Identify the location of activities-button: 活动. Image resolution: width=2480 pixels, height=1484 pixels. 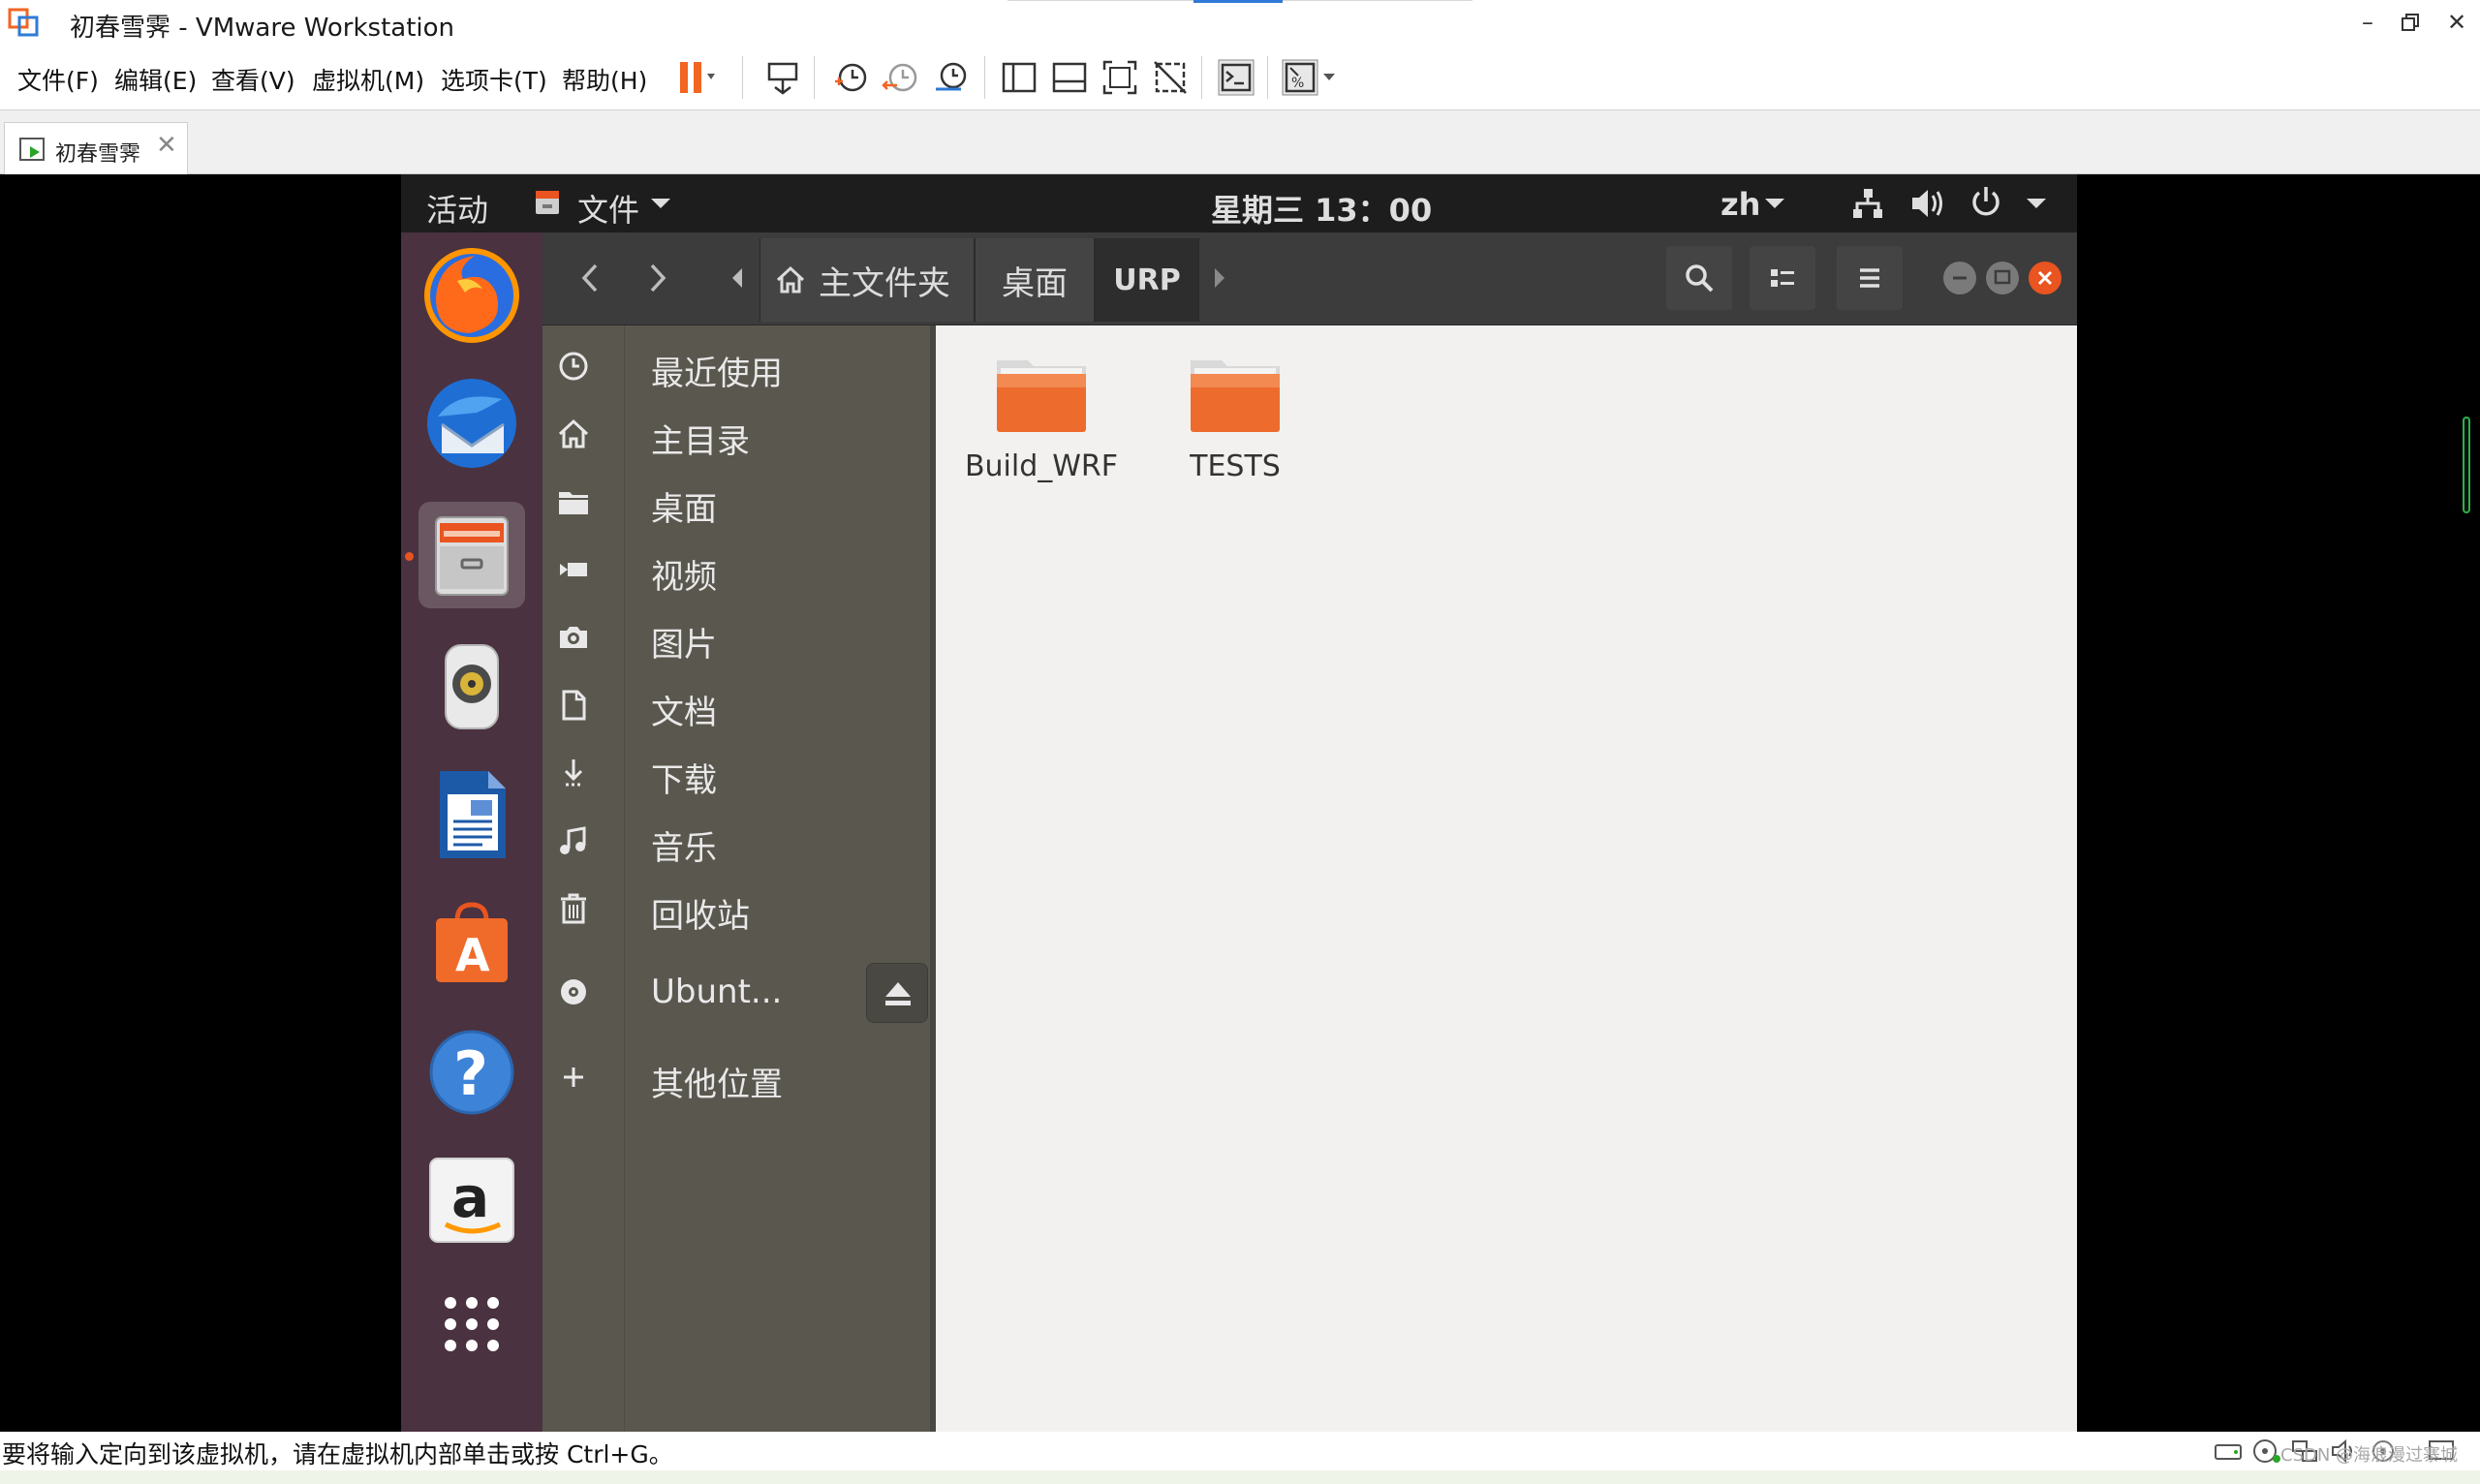
(457, 208).